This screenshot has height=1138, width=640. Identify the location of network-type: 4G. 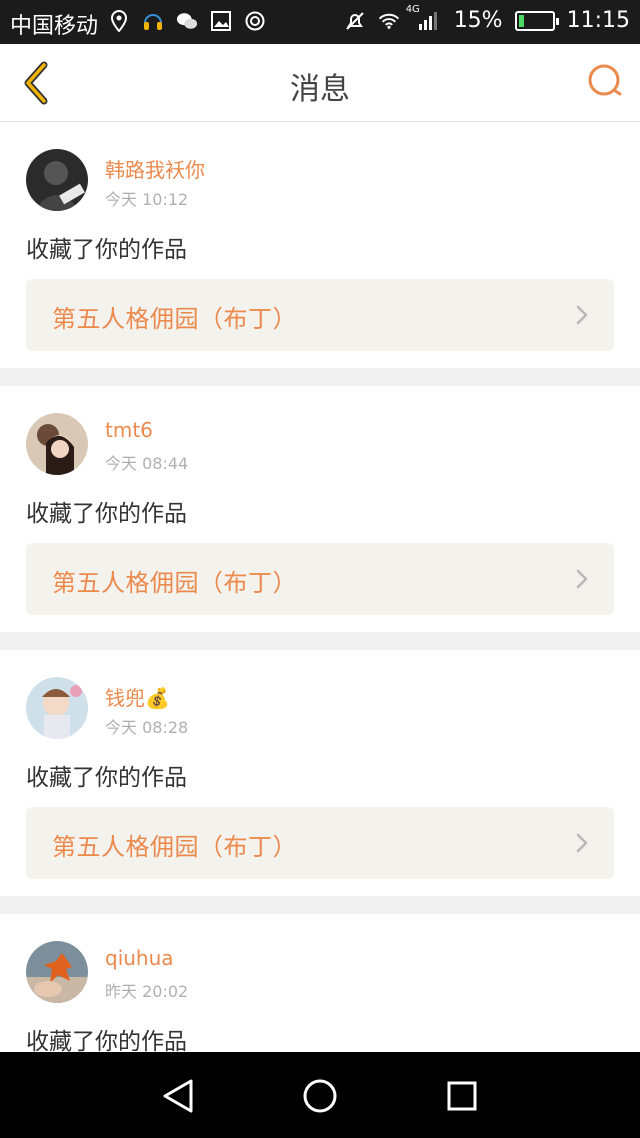
(412, 9).